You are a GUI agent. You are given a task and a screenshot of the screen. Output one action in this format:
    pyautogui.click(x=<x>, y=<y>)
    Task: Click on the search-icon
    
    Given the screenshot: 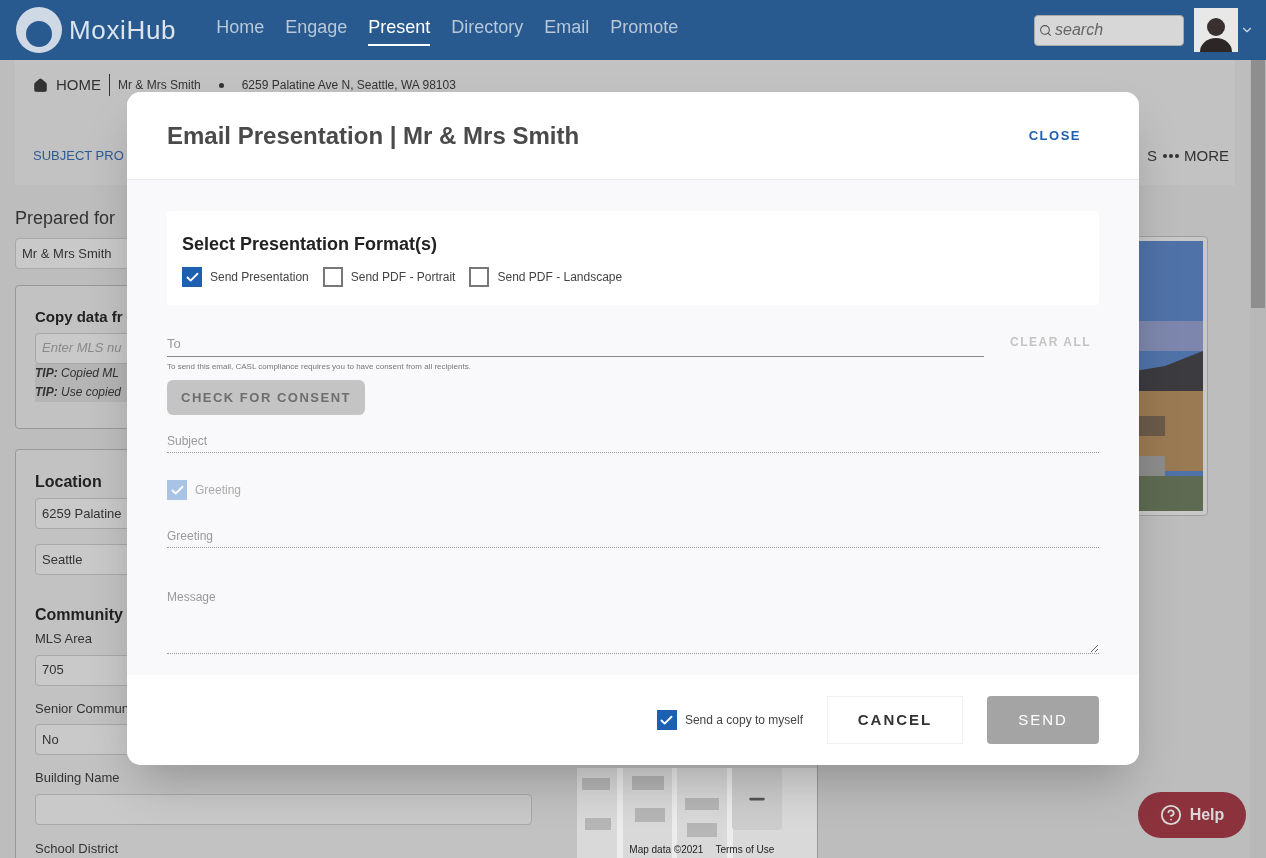 What is the action you would take?
    pyautogui.click(x=1045, y=30)
    